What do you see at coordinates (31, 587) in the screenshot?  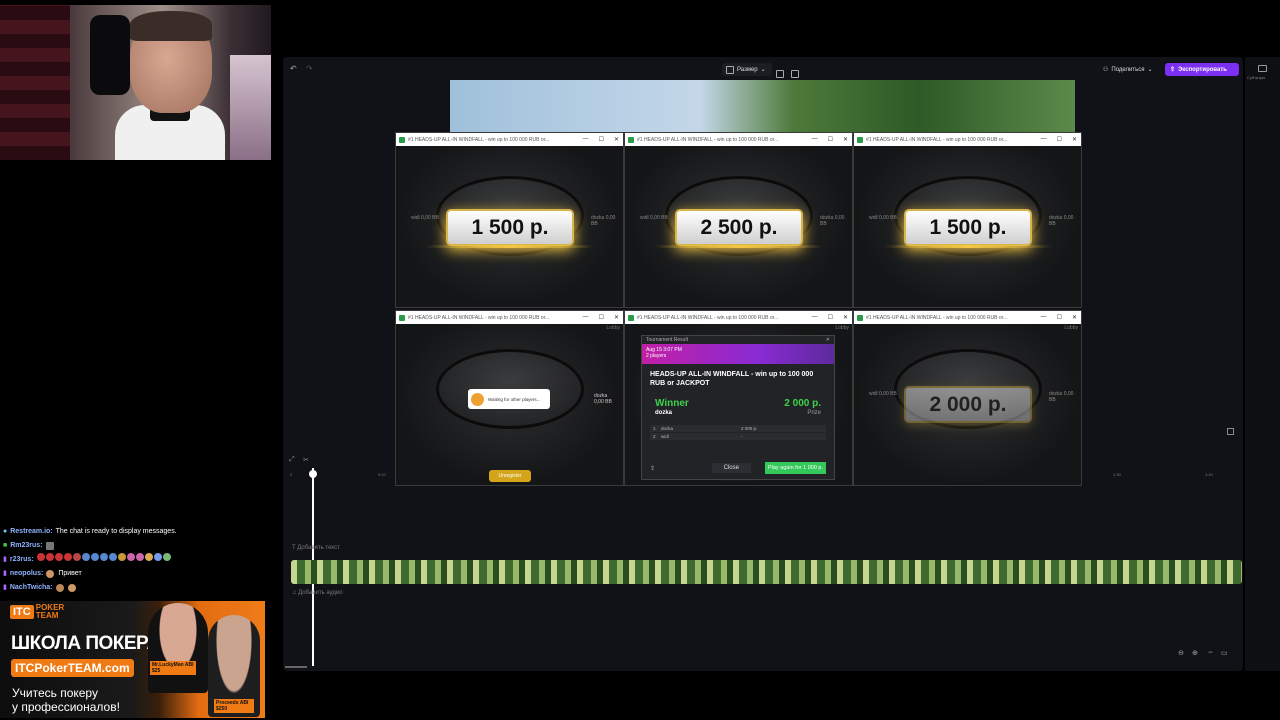 I see `chat-username: NachTwicha:` at bounding box center [31, 587].